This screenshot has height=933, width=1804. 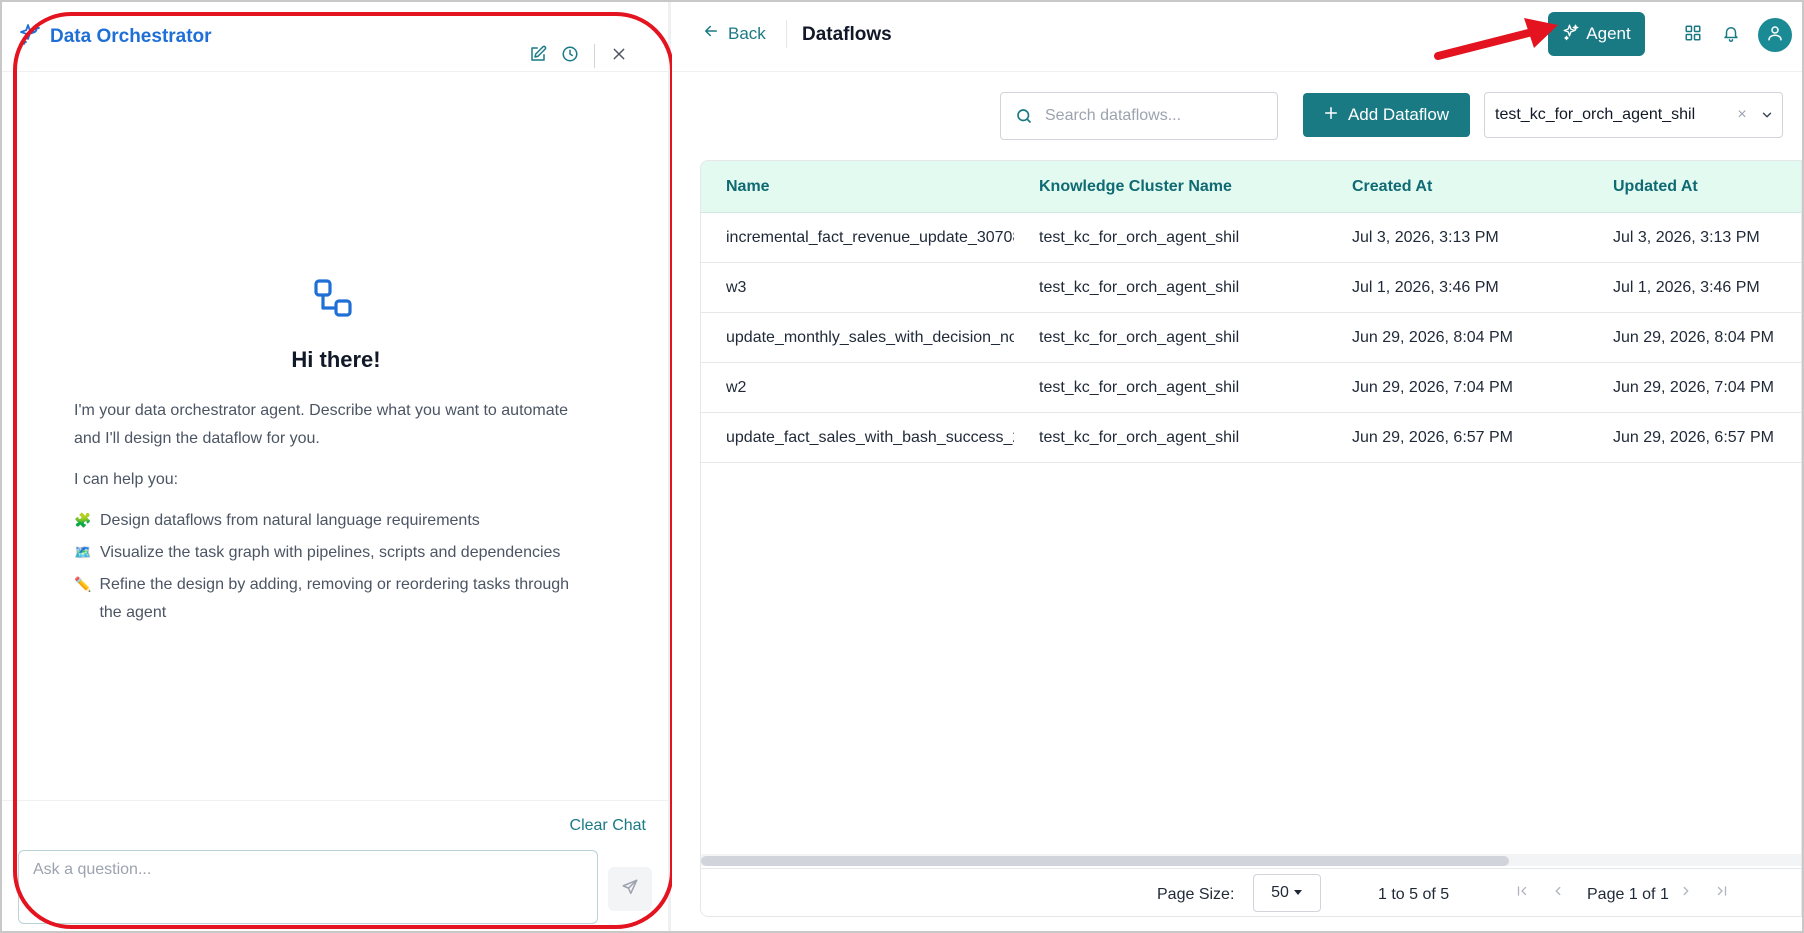 I want to click on cell-created: Jun 29, 2026, 6:57 PM, so click(x=1432, y=437).